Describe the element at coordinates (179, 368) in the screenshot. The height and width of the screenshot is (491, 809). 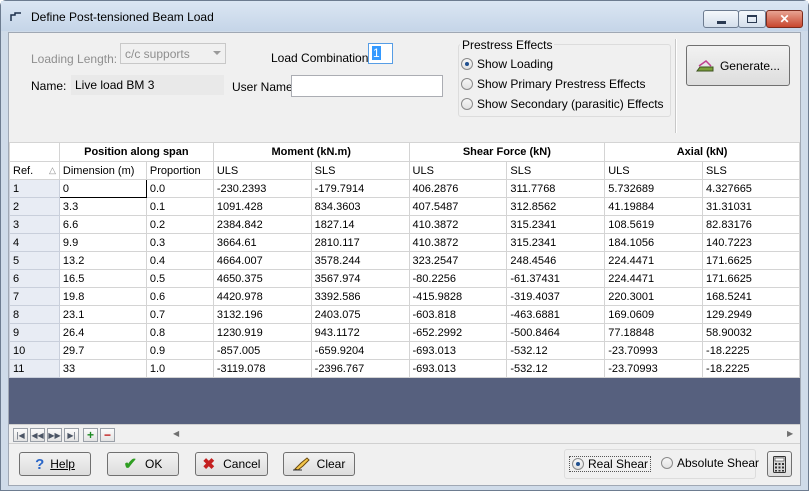
I see `cell-proportion: 1.0` at that location.